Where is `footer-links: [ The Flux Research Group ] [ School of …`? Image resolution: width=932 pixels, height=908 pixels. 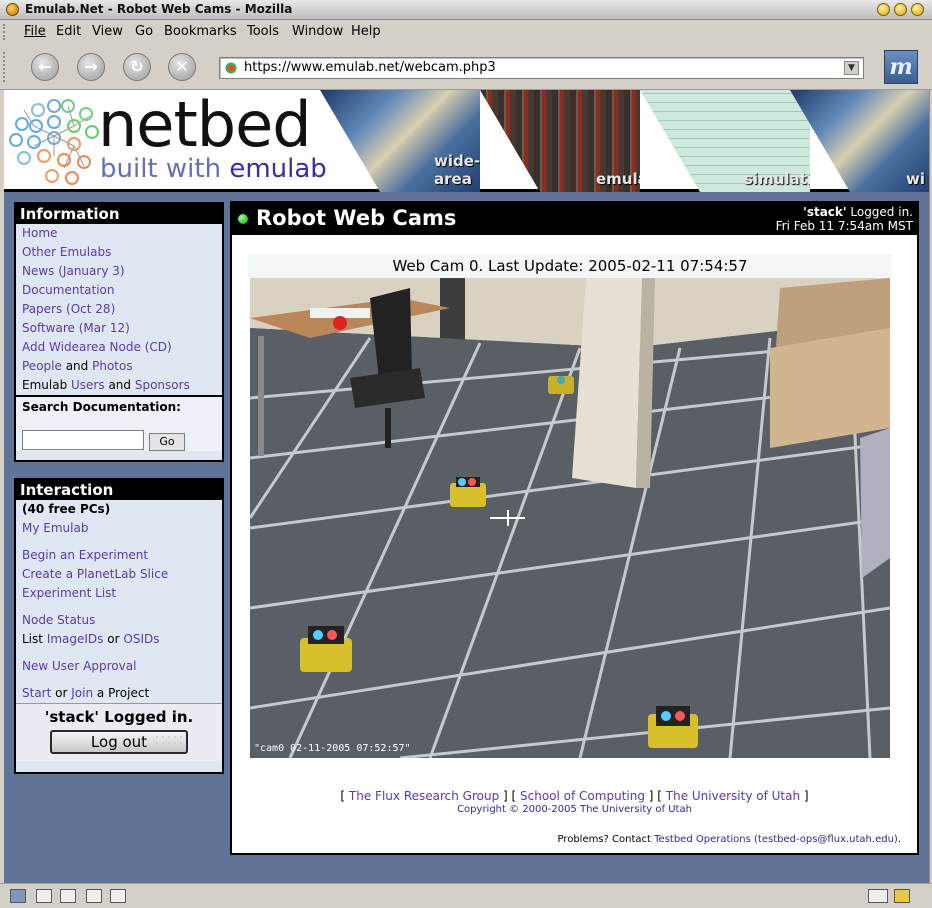
footer-links: [ The Flux Research Group ] [ School of … is located at coordinates (574, 796).